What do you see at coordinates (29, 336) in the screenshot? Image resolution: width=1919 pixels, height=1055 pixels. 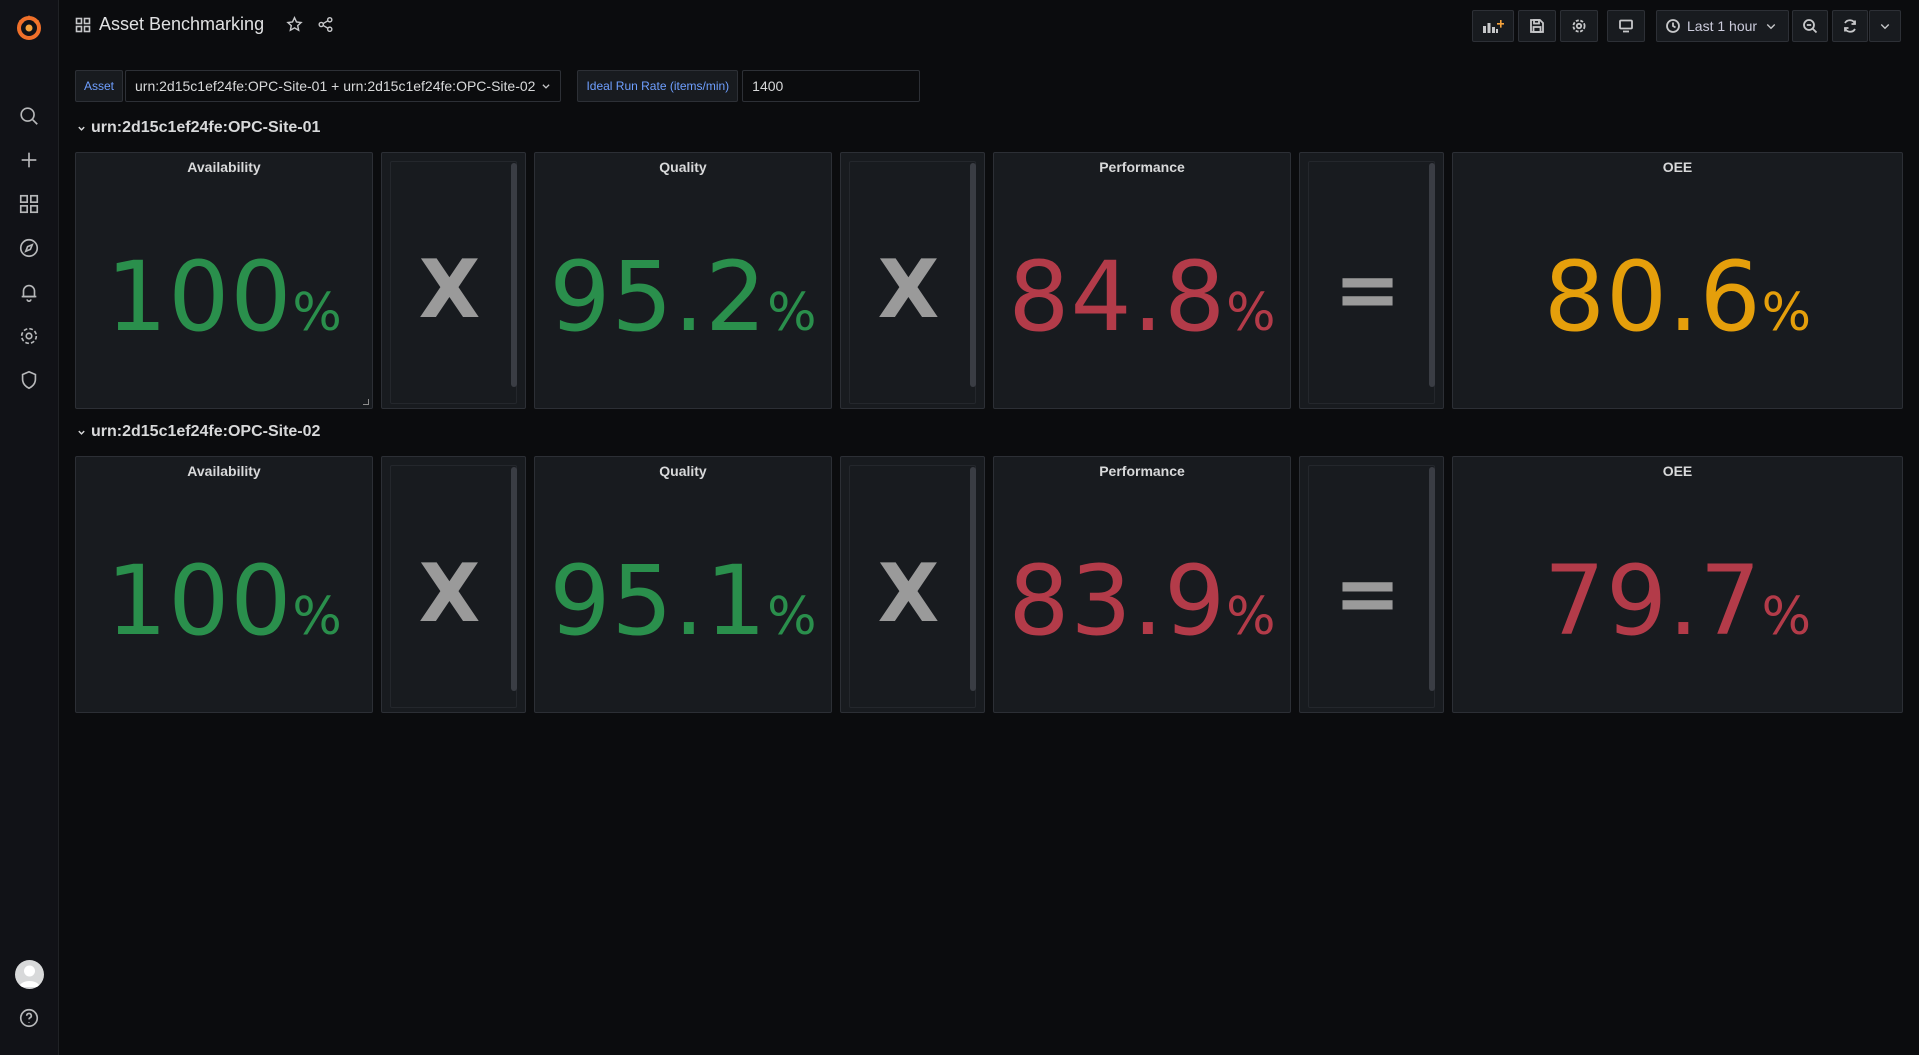 I see `configuration-gear-icon` at bounding box center [29, 336].